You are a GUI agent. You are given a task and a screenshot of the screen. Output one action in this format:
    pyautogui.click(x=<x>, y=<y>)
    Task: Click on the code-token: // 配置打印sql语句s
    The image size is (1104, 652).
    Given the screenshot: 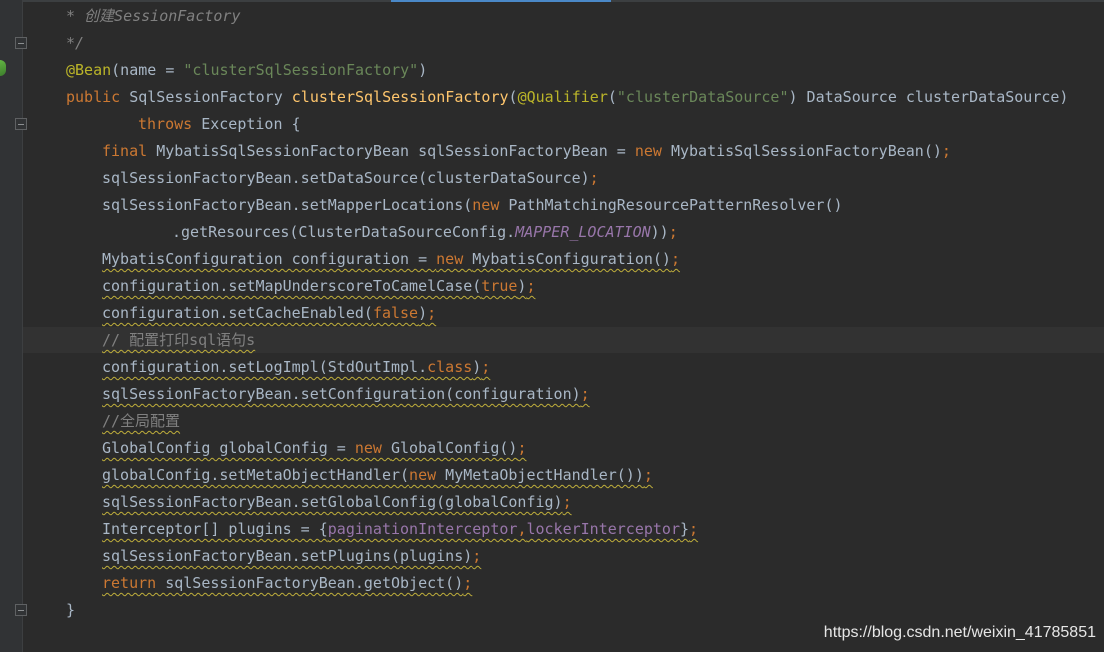 What is the action you would take?
    pyautogui.click(x=179, y=340)
    